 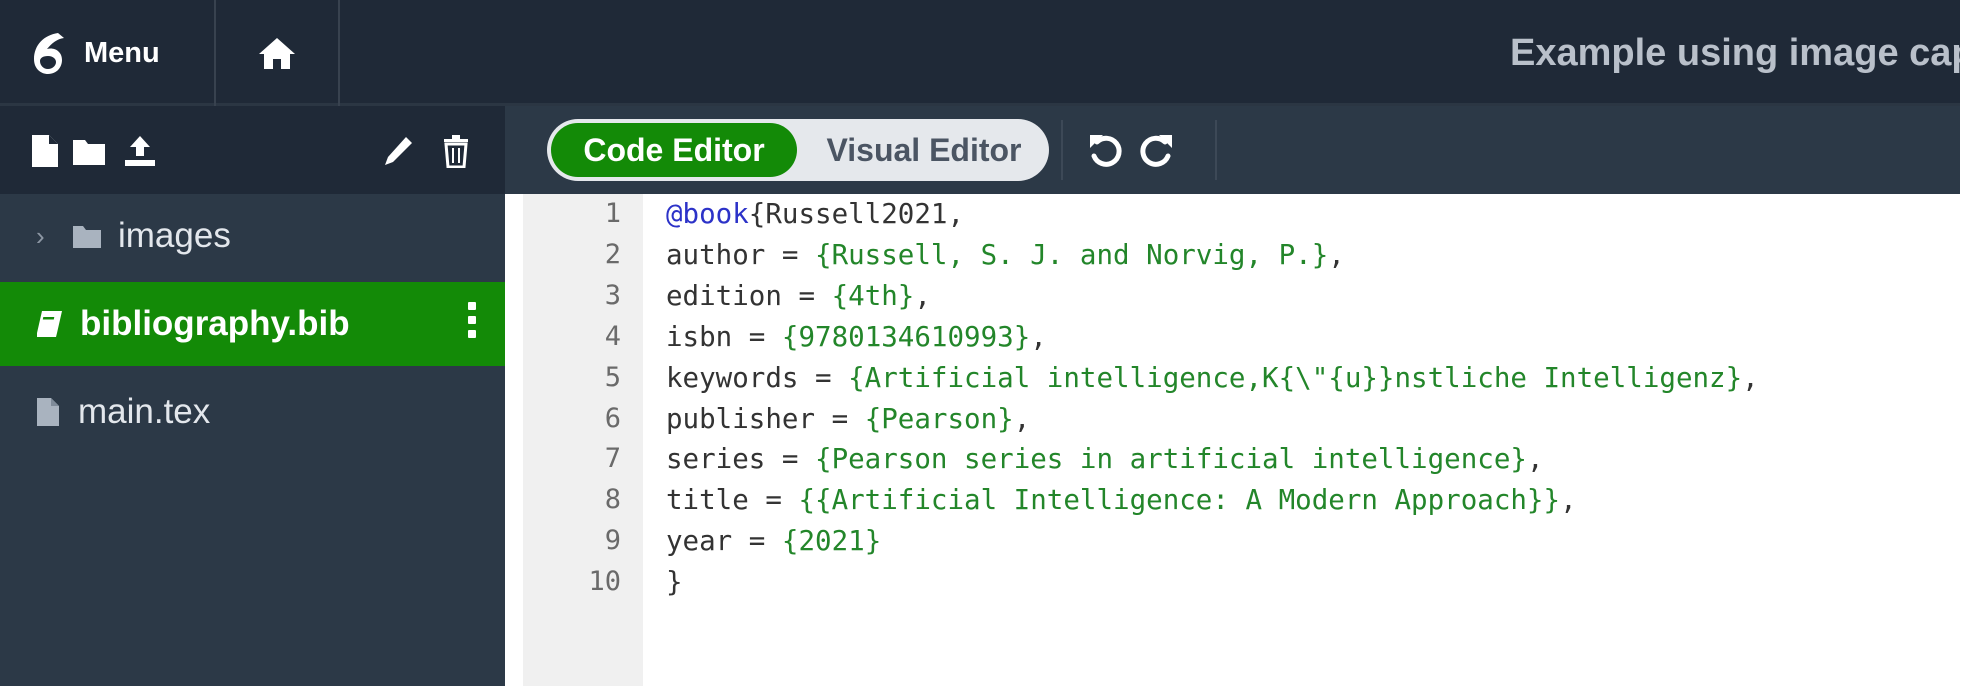 What do you see at coordinates (604, 581) in the screenshot?
I see `line-number: 10` at bounding box center [604, 581].